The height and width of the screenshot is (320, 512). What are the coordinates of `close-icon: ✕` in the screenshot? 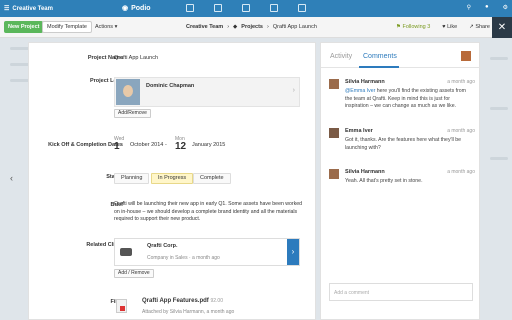 It's located at (502, 27).